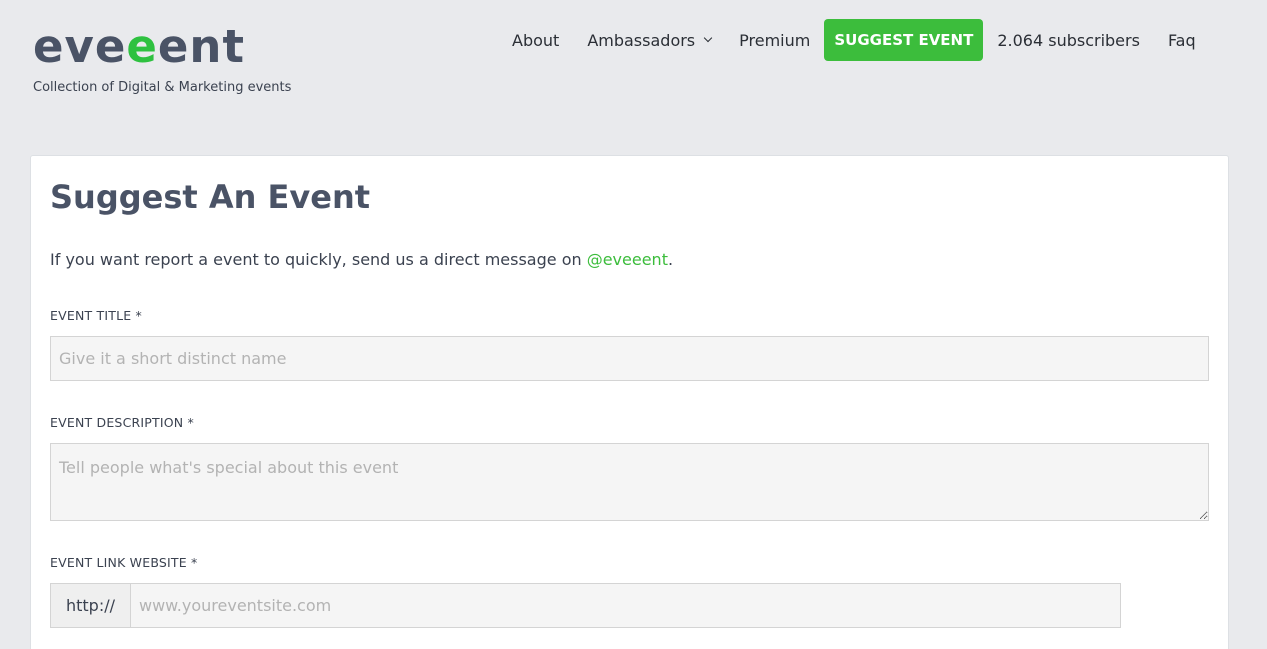 This screenshot has width=1267, height=649. I want to click on nav-about: About, so click(535, 40).